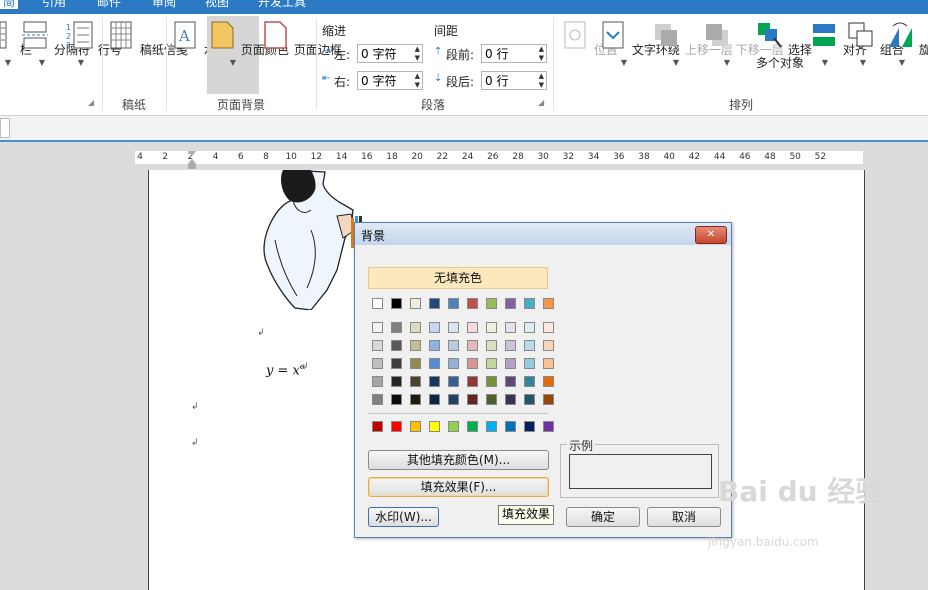  Describe the element at coordinates (783, 45) in the screenshot. I see `select-objects-button: 选择 多个对象` at that location.